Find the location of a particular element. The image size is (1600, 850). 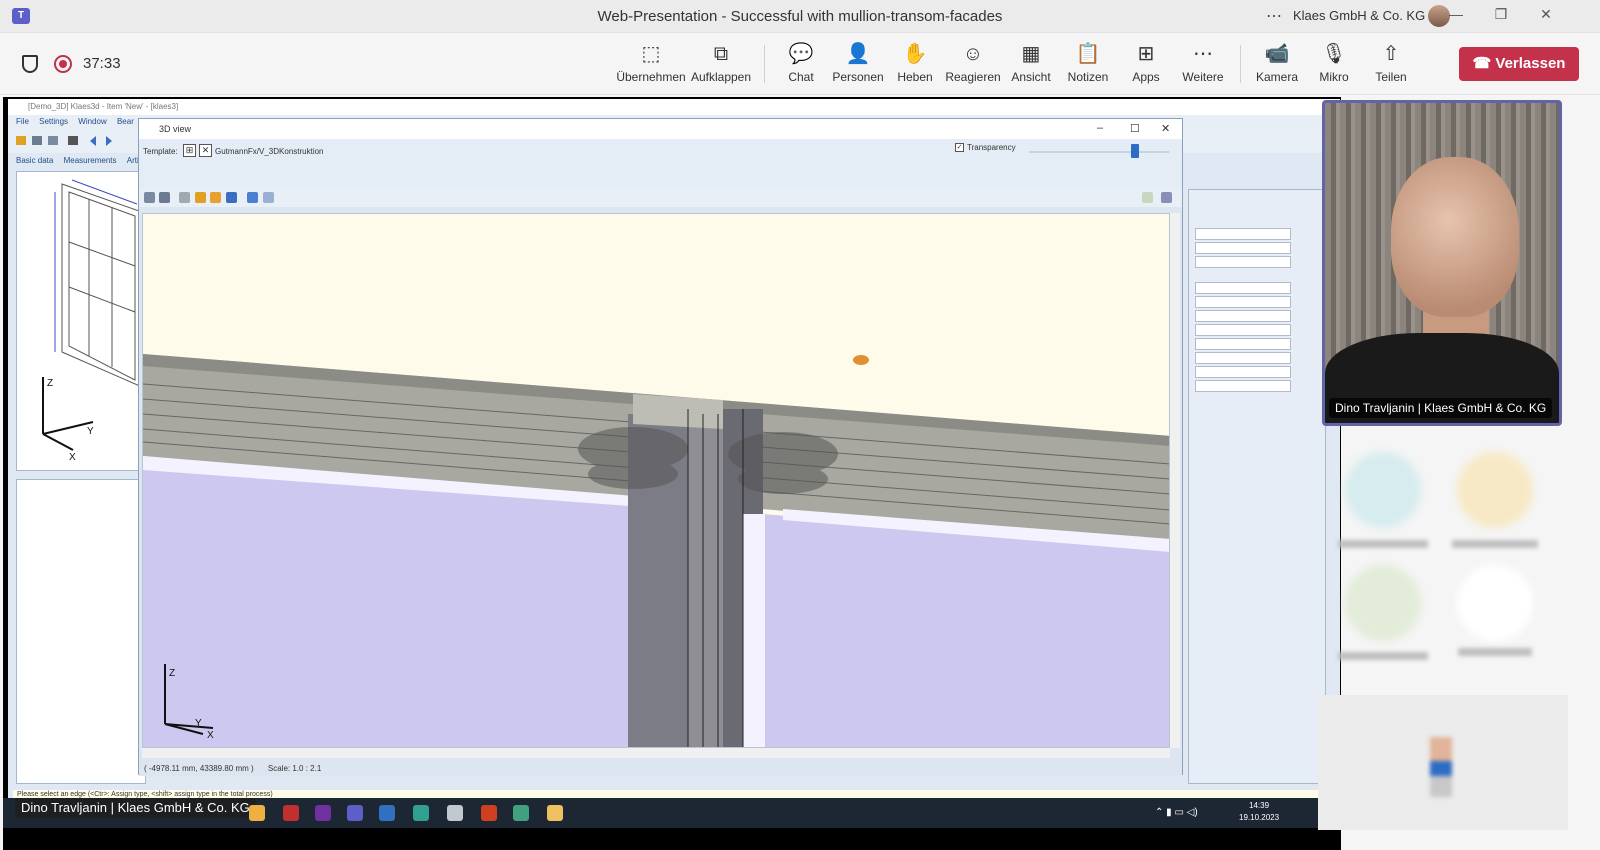

more-button: ⋯ Weitere is located at coordinates (1203, 62).